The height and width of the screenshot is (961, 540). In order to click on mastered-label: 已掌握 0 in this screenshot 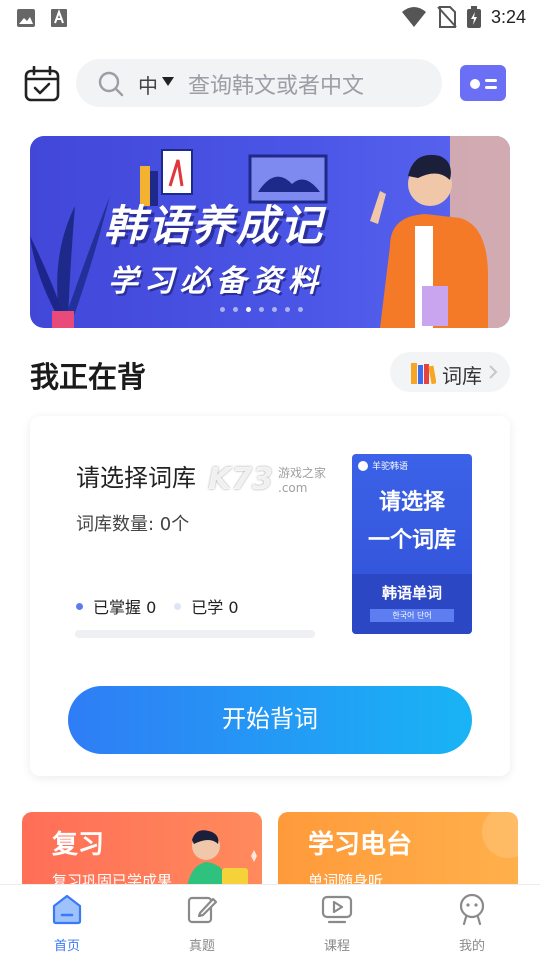, I will do `click(125, 607)`.